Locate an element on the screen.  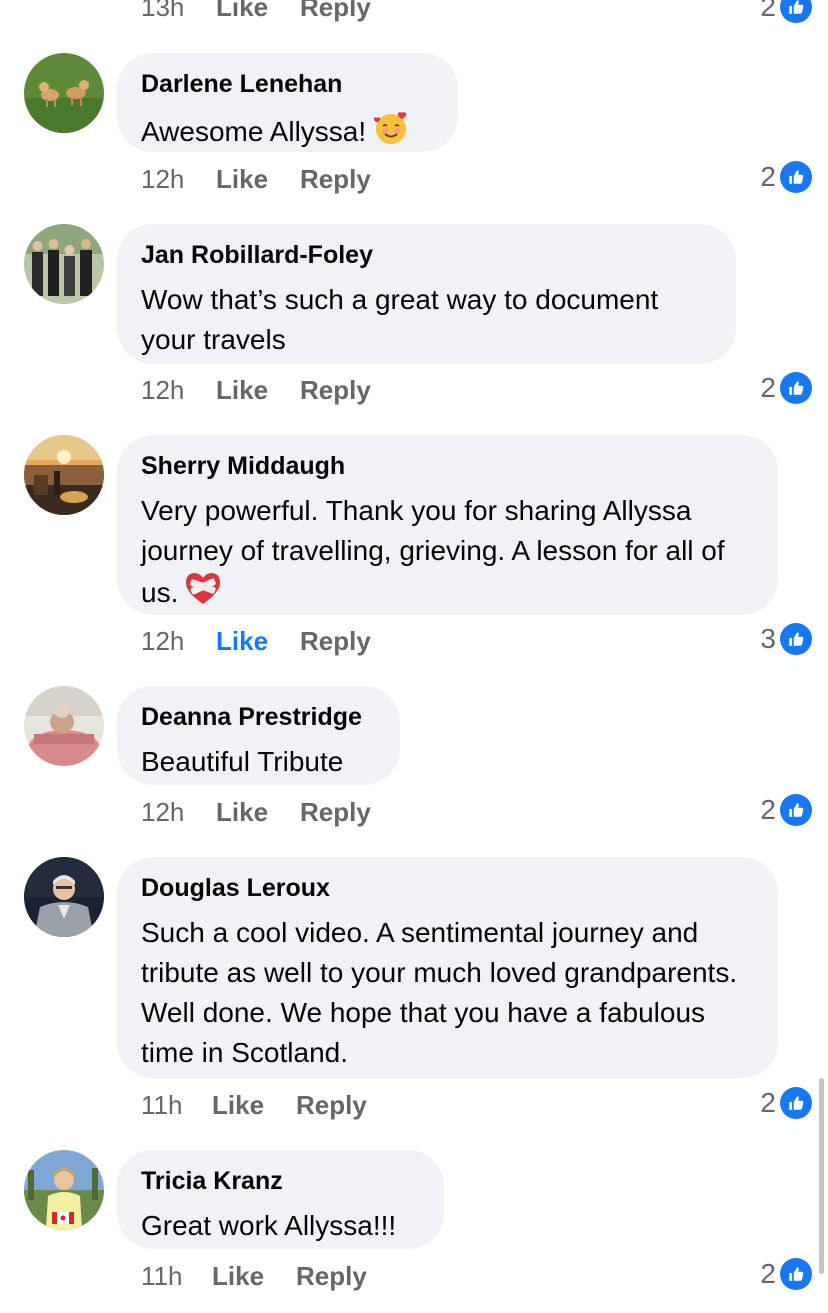
reaction-count: 3 is located at coordinates (786, 639).